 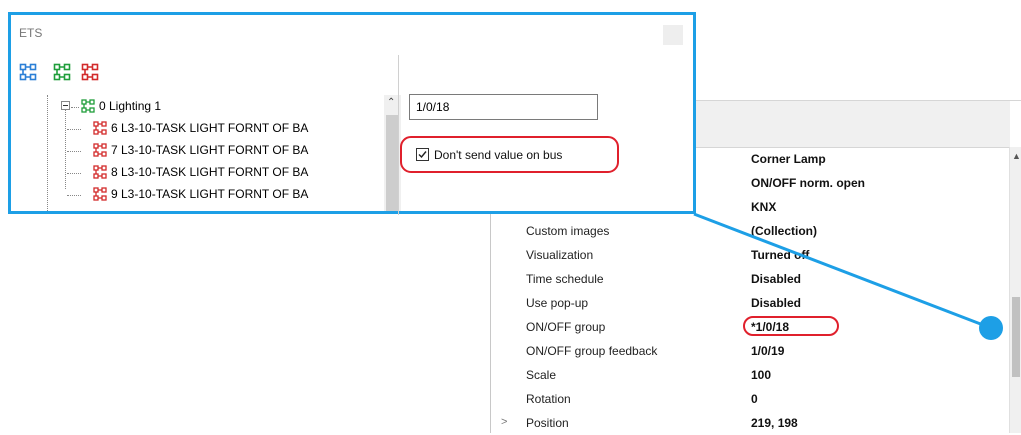 I want to click on property-row-custom-images: Custom images (Collection), so click(x=750, y=231).